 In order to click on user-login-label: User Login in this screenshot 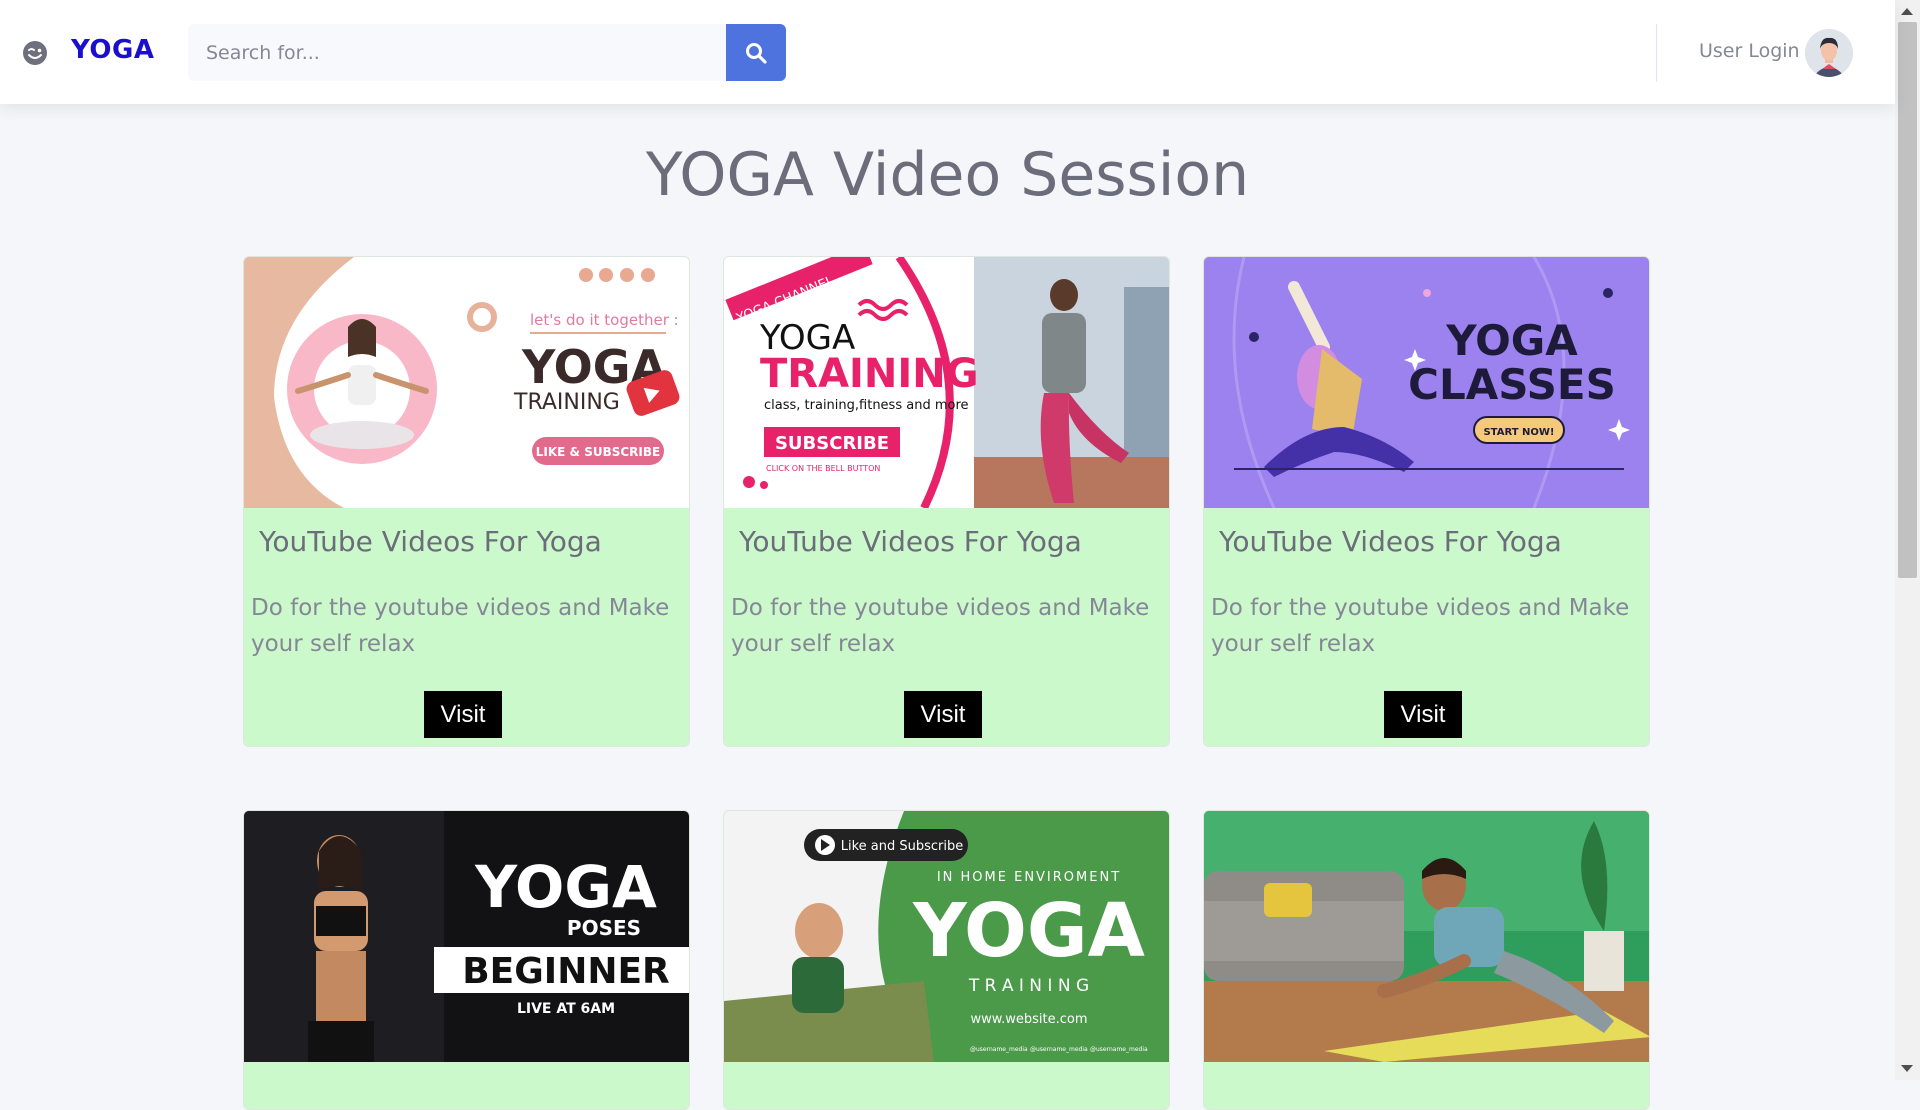, I will do `click(1749, 51)`.